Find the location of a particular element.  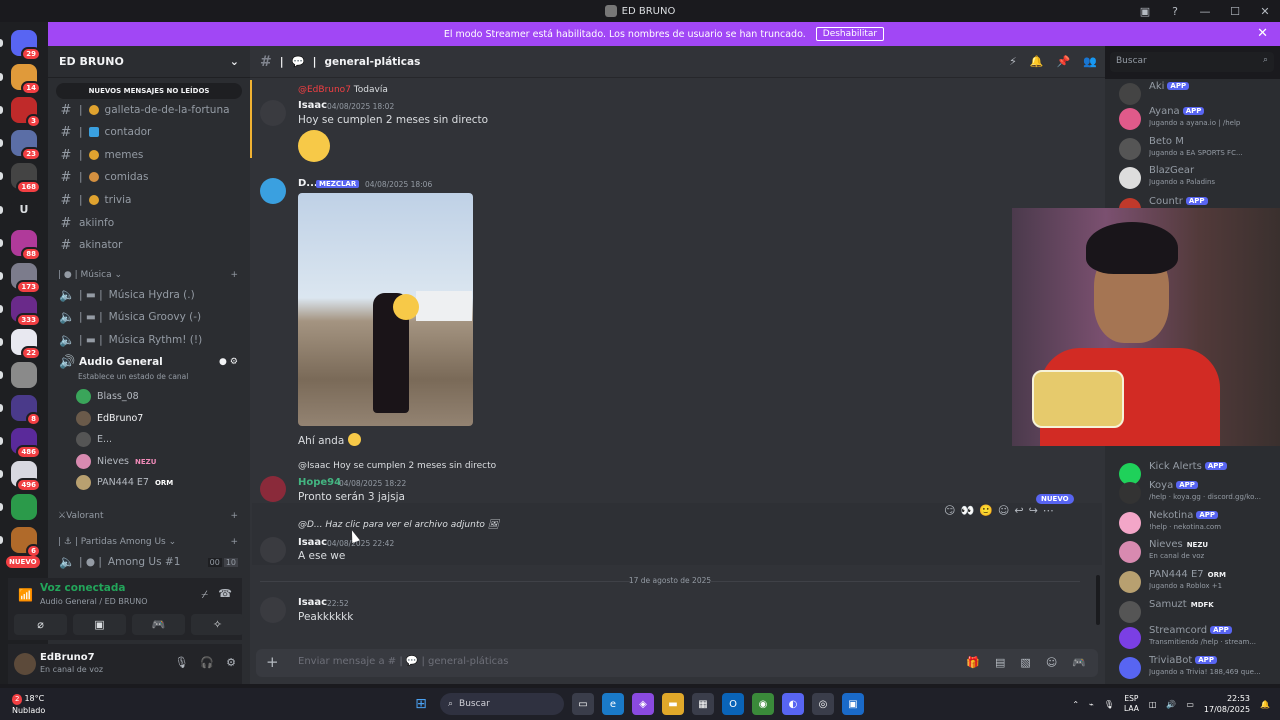

close-banner-icon: ✕ is located at coordinates (1262, 33).